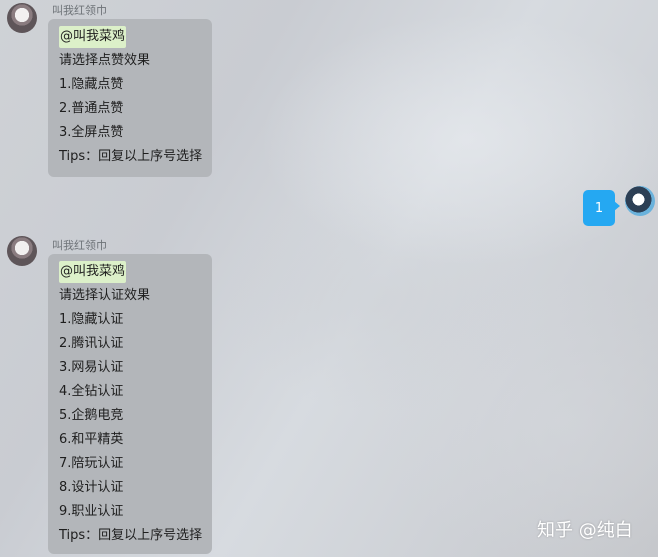 The width and height of the screenshot is (658, 557). Describe the element at coordinates (91, 343) in the screenshot. I see `message-line: 2.腾讯认证` at that location.